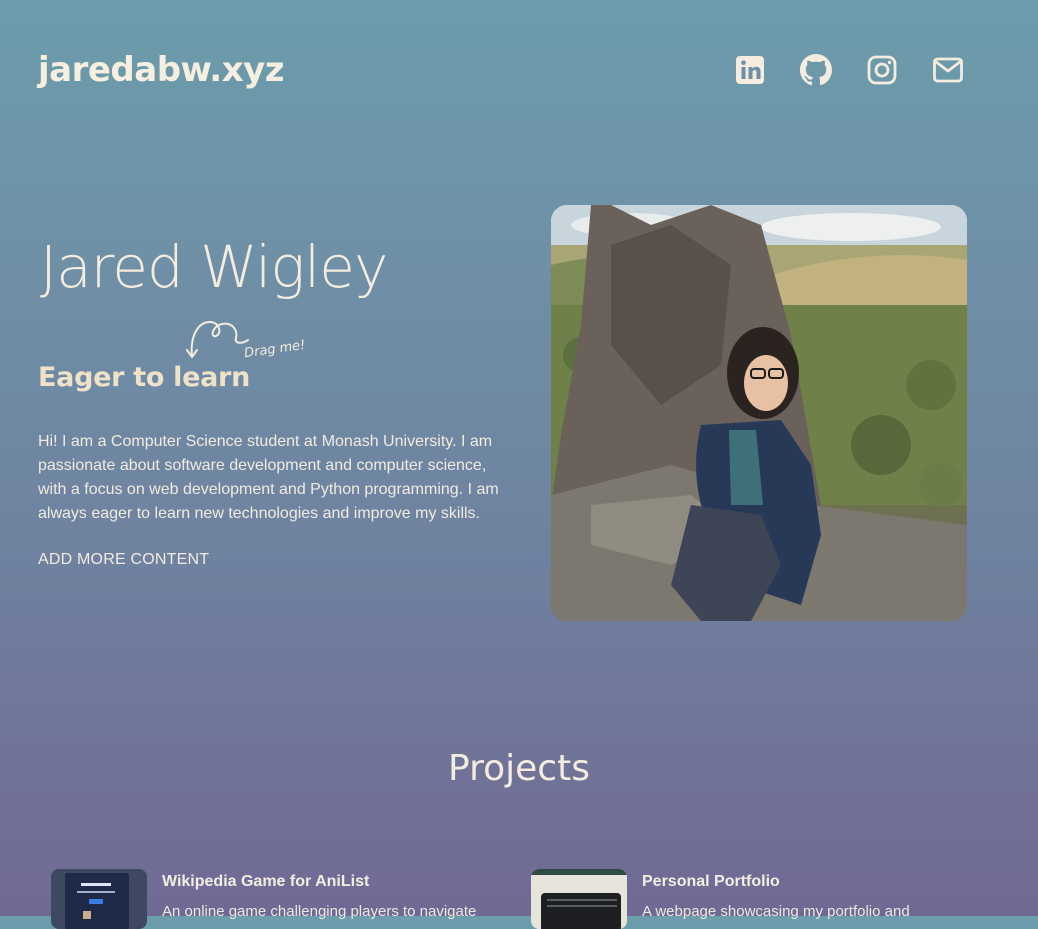  What do you see at coordinates (711, 882) in the screenshot?
I see `project-title: Personal Portfolio` at bounding box center [711, 882].